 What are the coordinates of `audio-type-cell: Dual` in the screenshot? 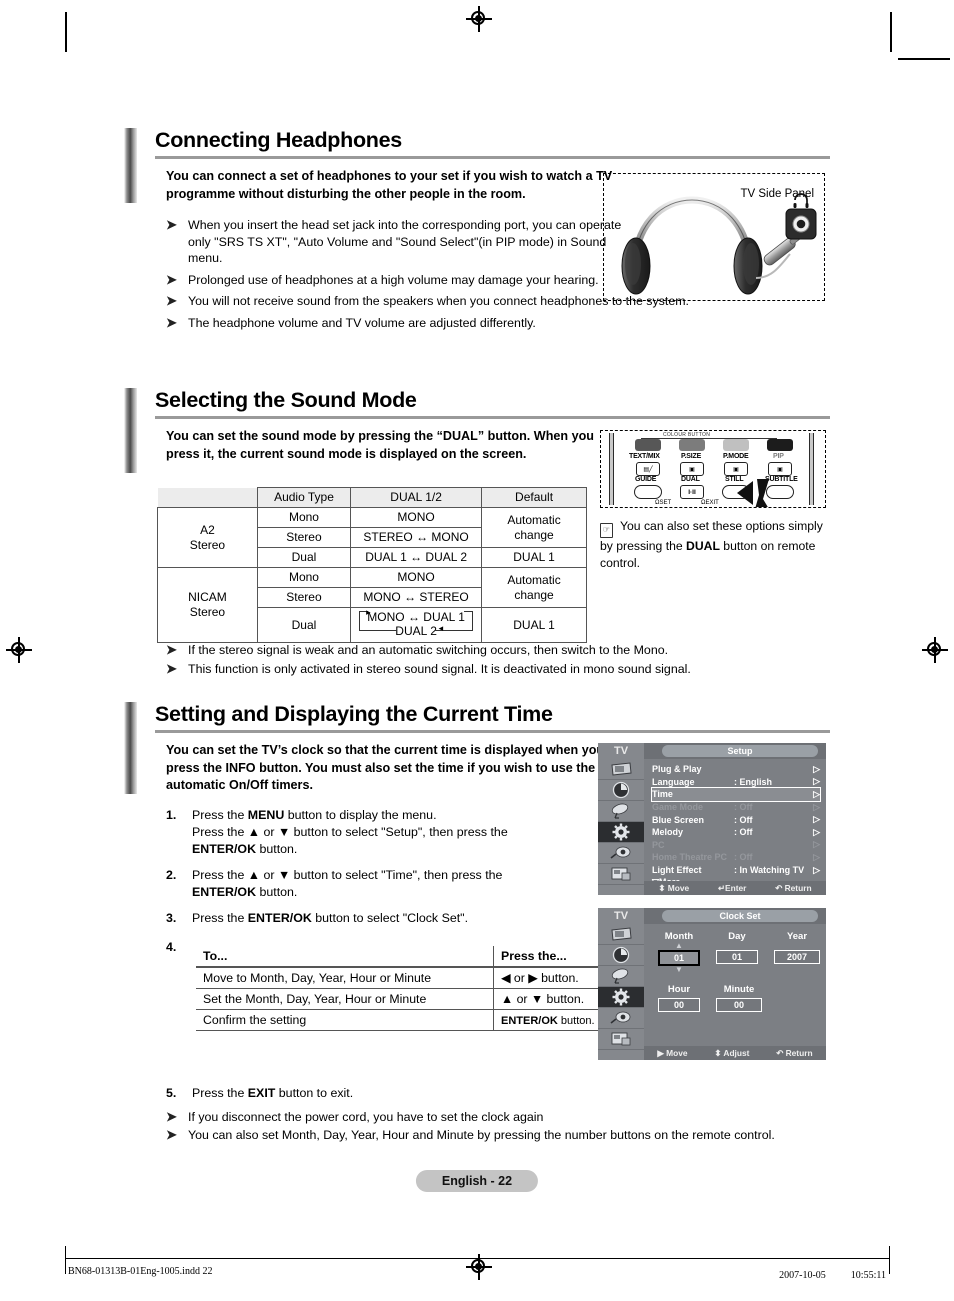 It's located at (304, 557).